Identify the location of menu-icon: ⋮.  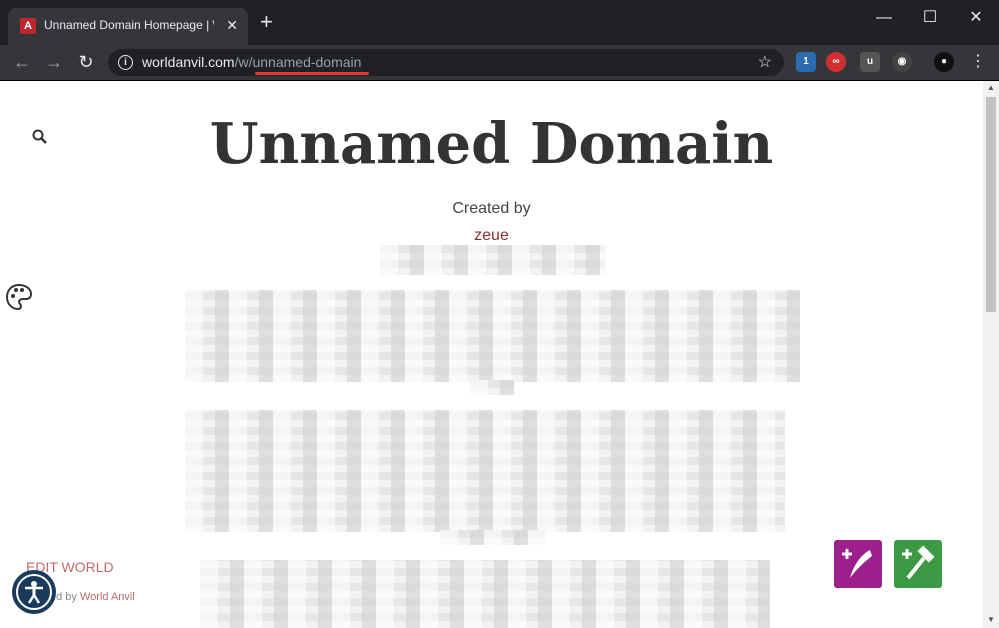
(978, 62).